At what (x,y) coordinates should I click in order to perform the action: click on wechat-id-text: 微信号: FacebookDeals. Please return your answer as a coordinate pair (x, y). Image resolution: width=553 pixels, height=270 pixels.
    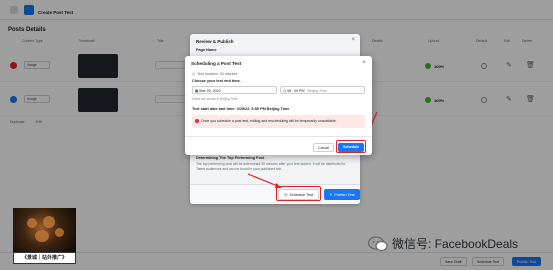
    Looking at the image, I should click on (455, 244).